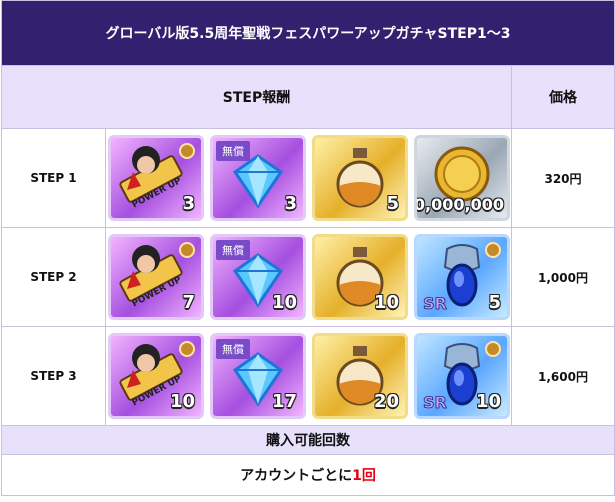 The image size is (615, 502). What do you see at coordinates (562, 178) in the screenshot?
I see `price-value: 320円` at bounding box center [562, 178].